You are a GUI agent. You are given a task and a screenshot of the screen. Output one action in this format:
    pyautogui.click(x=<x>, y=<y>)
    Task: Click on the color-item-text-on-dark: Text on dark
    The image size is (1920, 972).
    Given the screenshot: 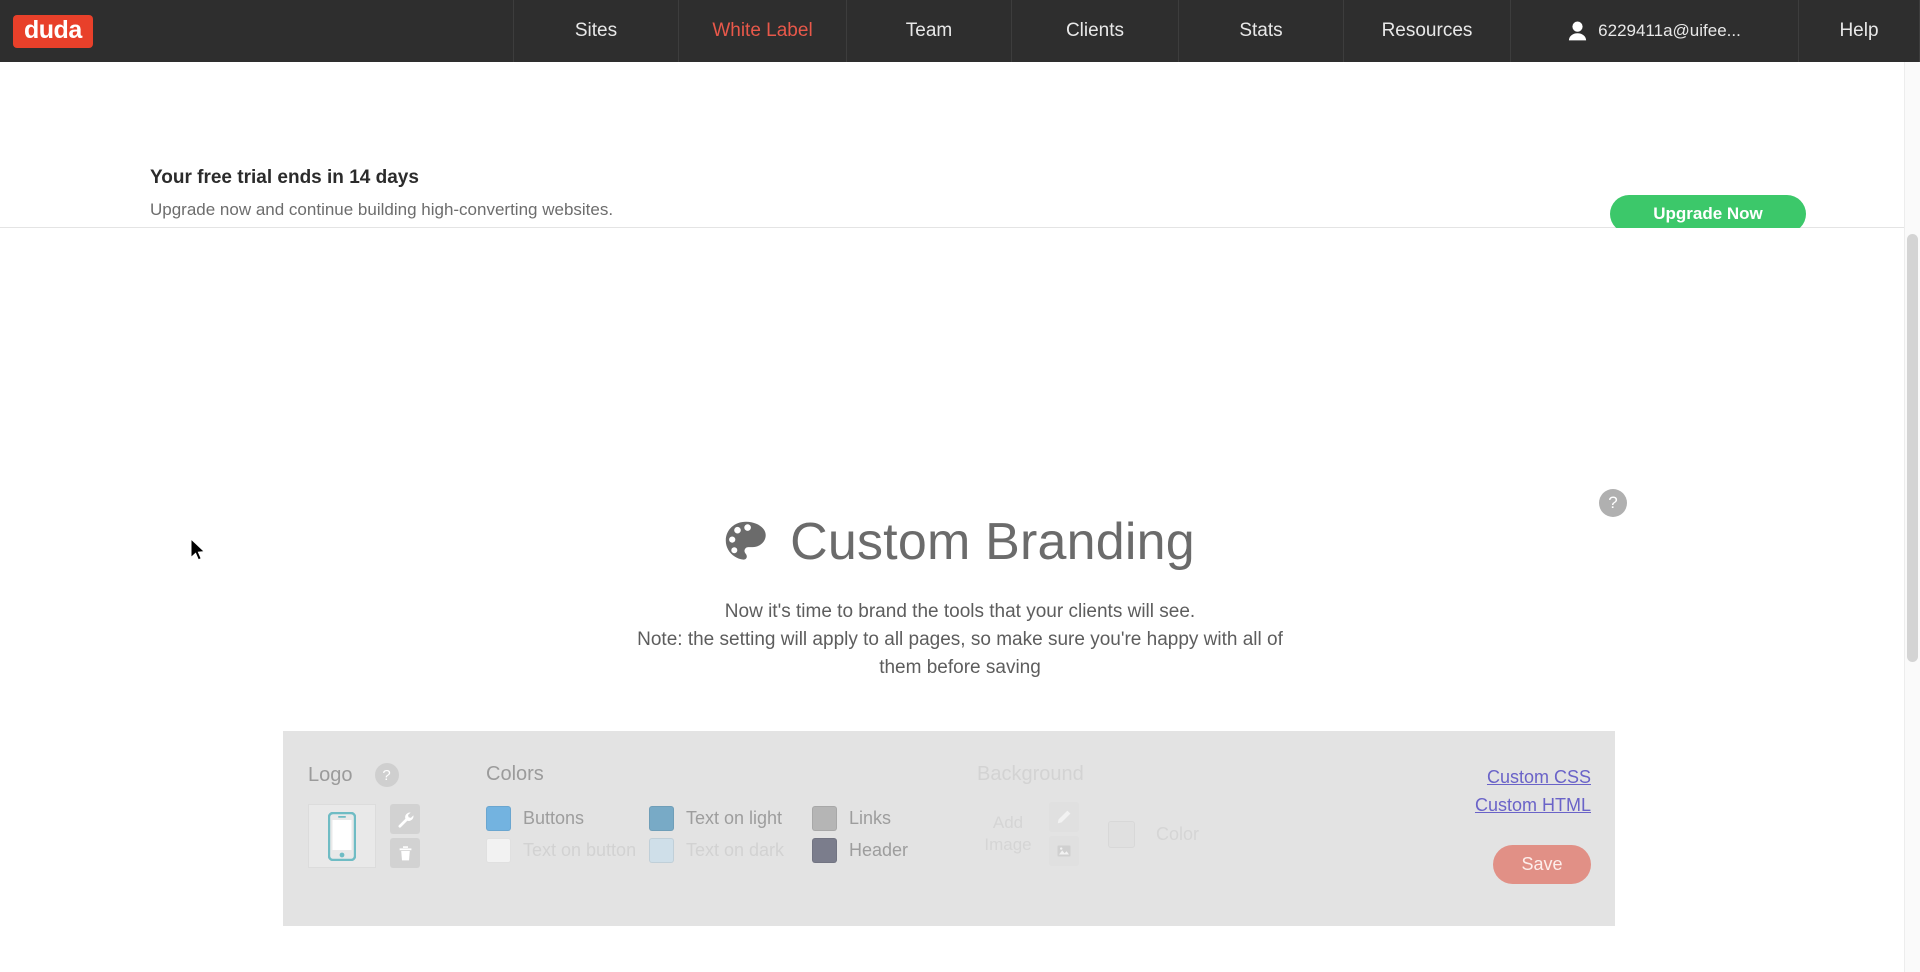 What is the action you would take?
    pyautogui.click(x=730, y=850)
    